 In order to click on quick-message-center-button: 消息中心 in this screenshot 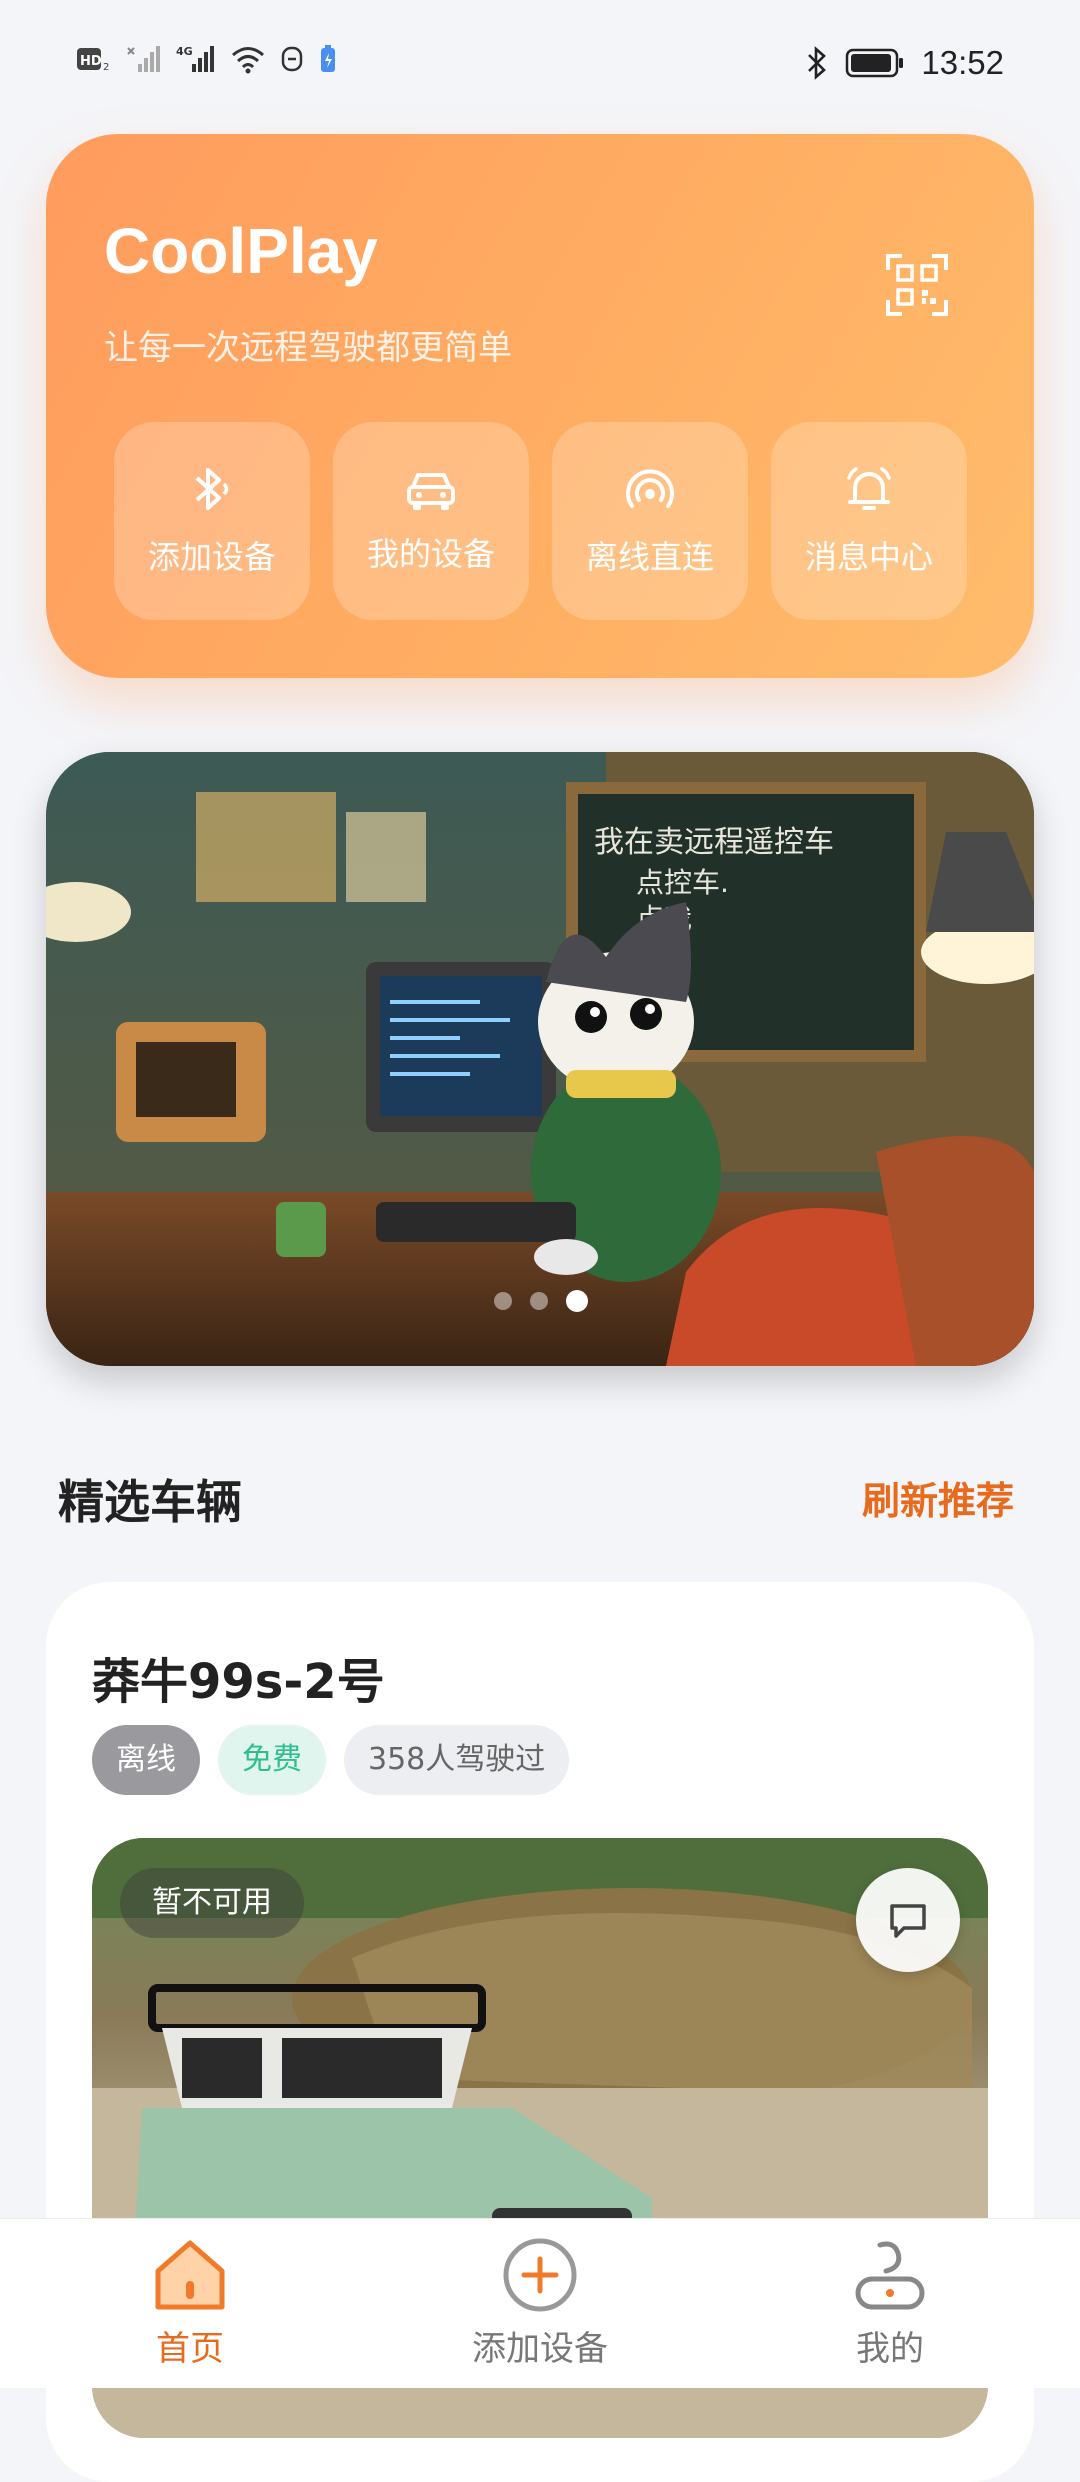, I will do `click(869, 521)`.